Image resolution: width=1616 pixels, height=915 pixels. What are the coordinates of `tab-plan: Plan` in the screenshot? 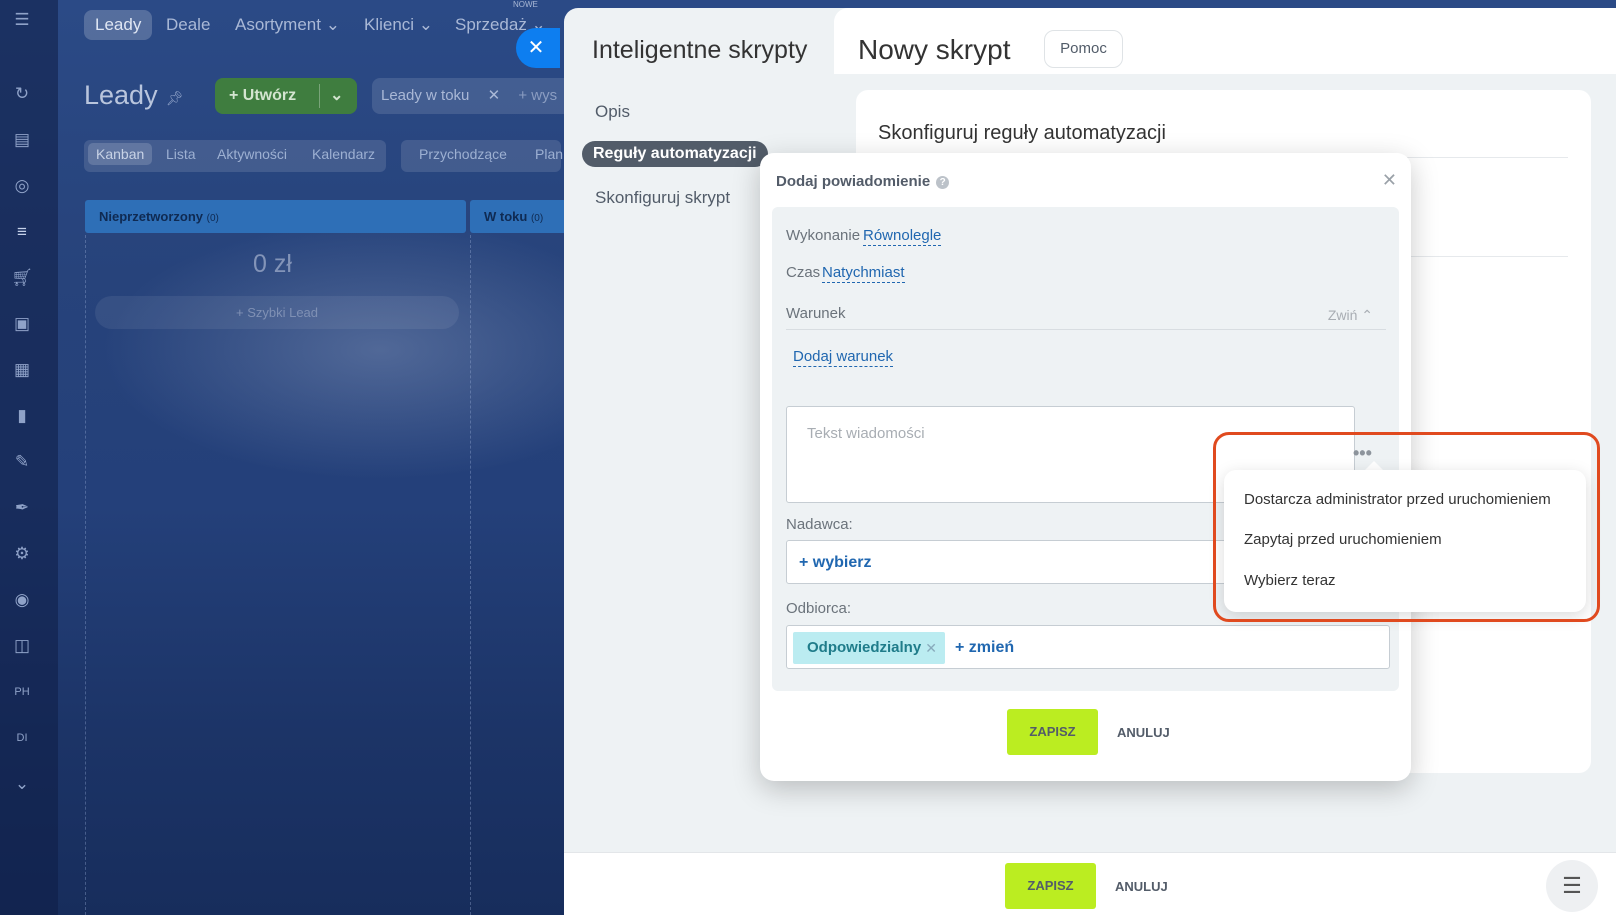 It's located at (549, 154).